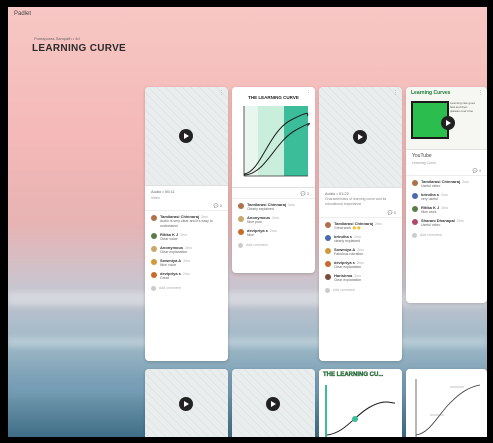 This screenshot has width=493, height=443. Describe the element at coordinates (431, 93) in the screenshot. I see `thumbnail-title: Learning Curves` at that location.